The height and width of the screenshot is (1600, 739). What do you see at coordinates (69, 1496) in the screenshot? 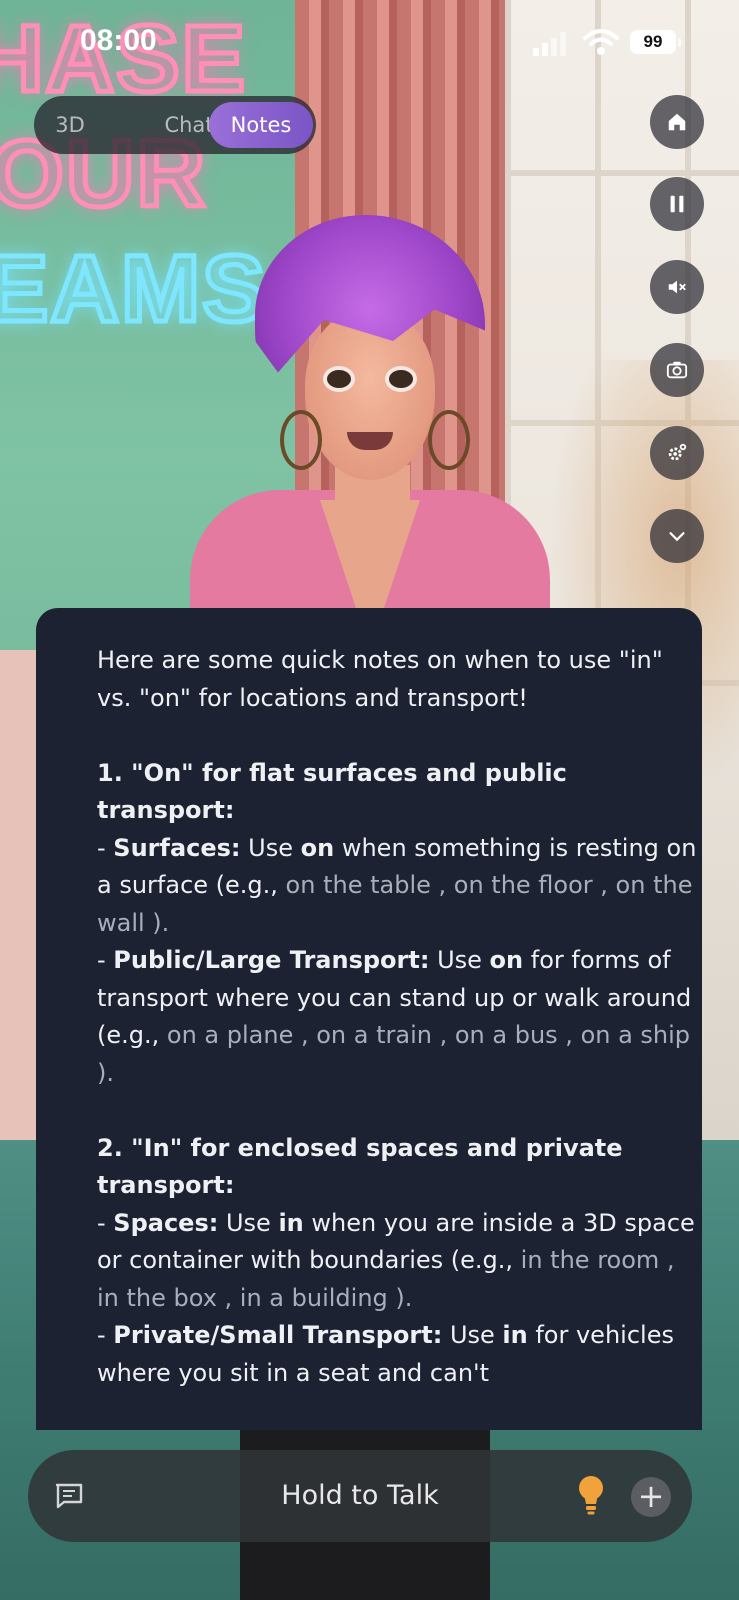
I see `chat-icon` at bounding box center [69, 1496].